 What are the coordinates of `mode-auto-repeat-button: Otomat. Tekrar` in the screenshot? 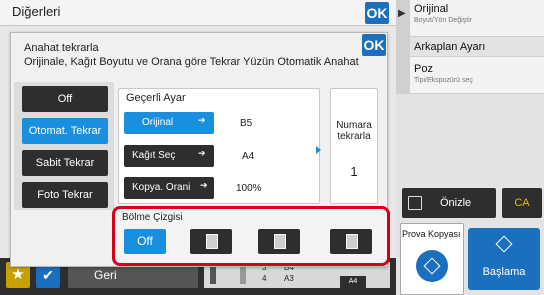 It's located at (65, 131).